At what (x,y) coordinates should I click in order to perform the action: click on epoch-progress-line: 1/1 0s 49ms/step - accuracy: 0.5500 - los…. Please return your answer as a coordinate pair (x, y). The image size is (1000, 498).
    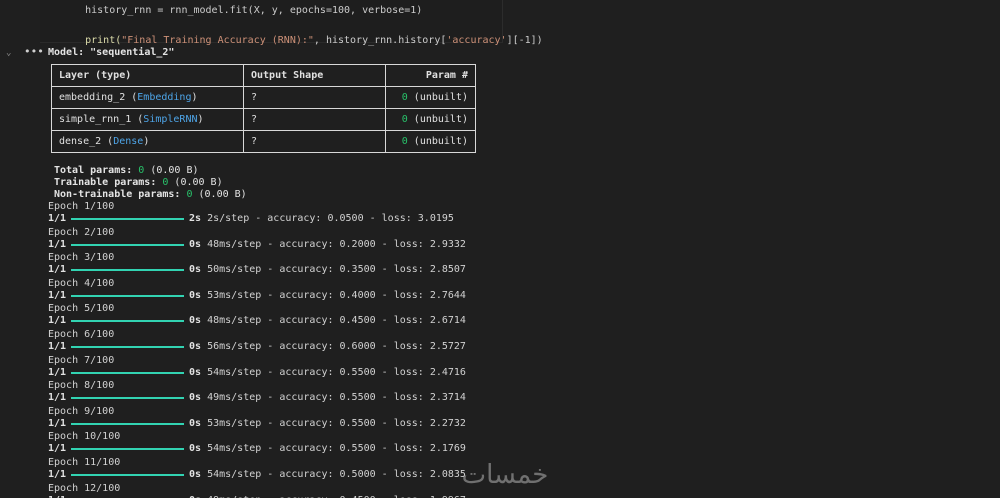
    Looking at the image, I should click on (298, 398).